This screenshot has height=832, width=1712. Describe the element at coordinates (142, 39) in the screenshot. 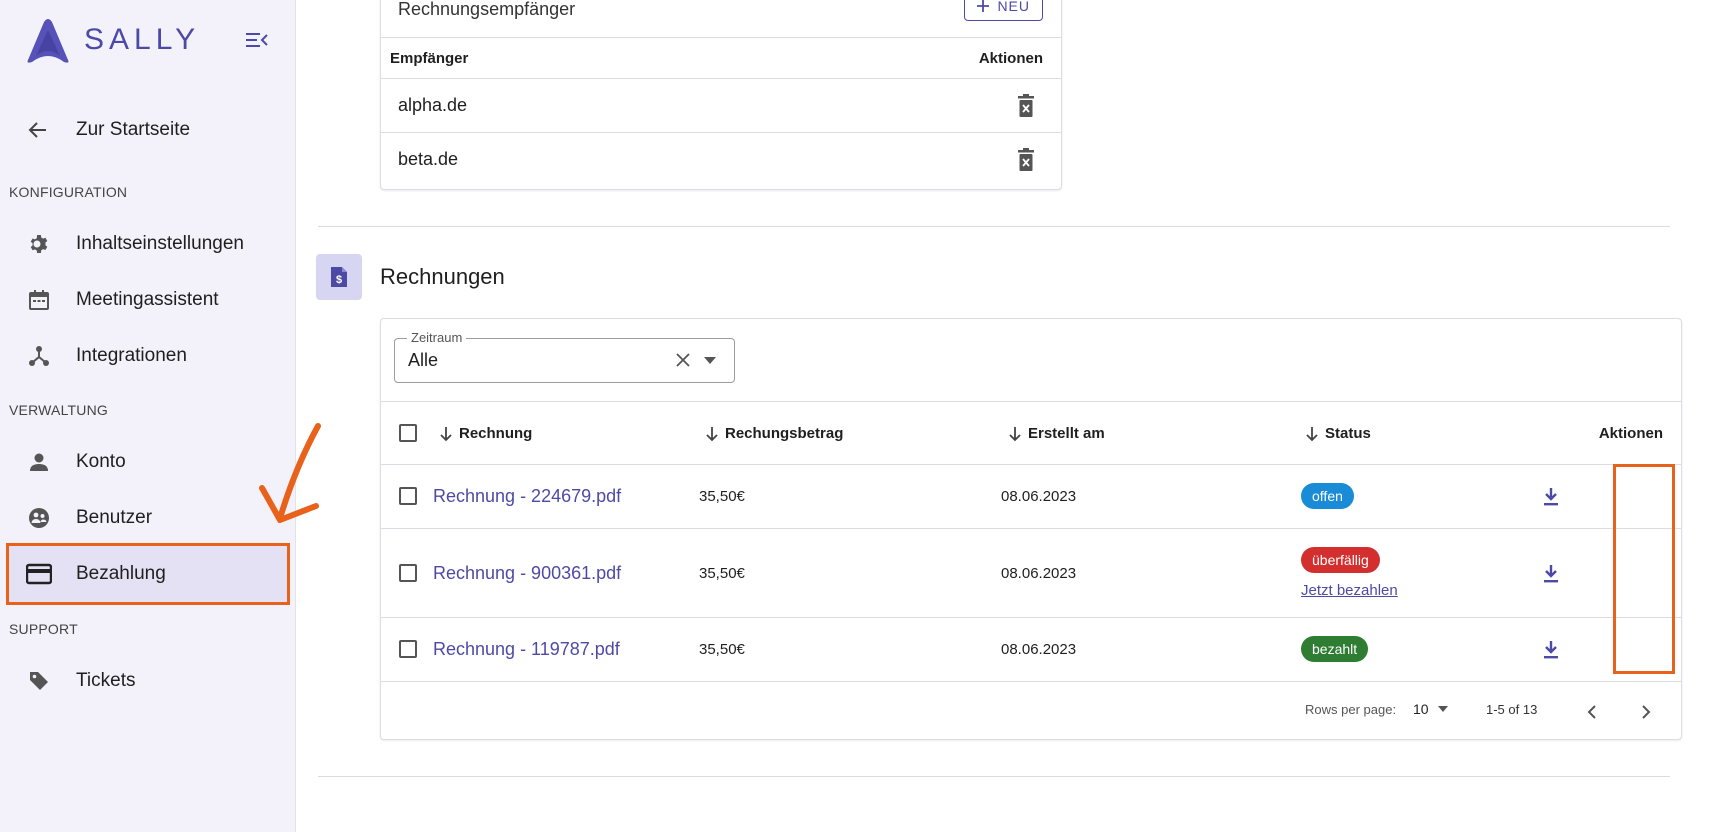

I see `brand-name: SALLY` at that location.